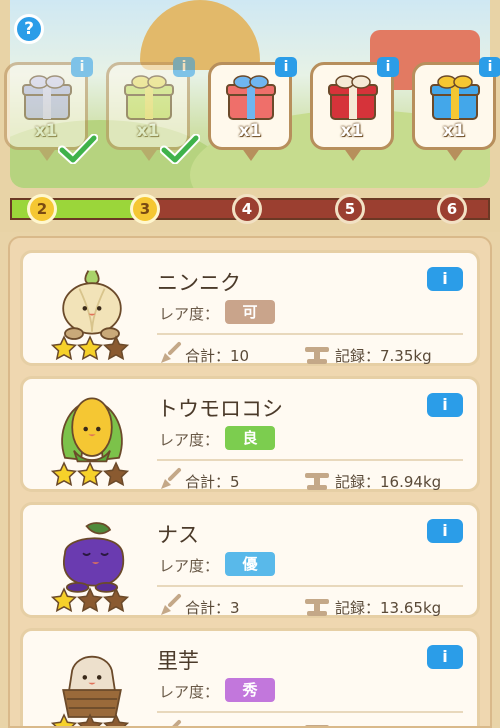  What do you see at coordinates (178, 661) in the screenshot?
I see `crop-name: 里芋` at bounding box center [178, 661].